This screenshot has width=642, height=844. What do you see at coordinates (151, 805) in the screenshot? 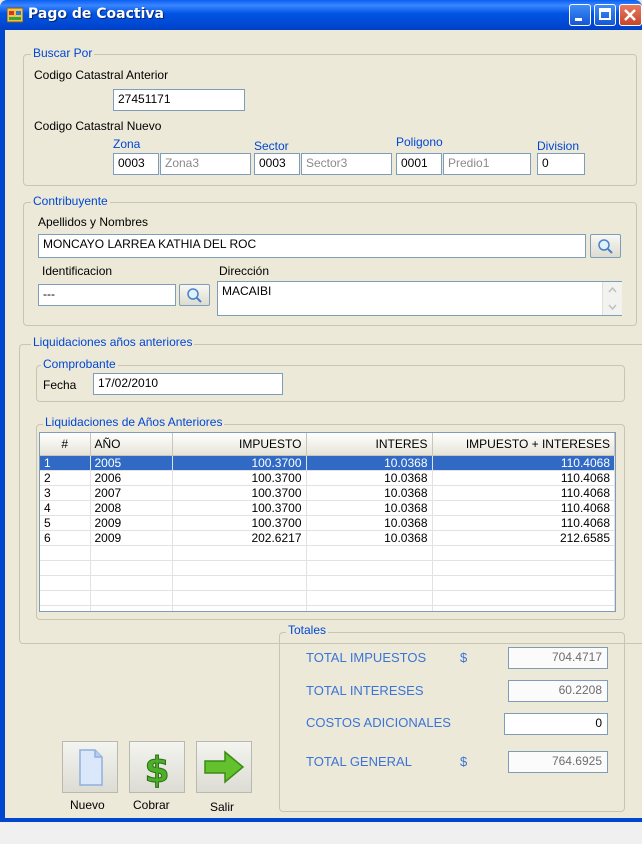
I see `cobrar-label: Cobrar` at bounding box center [151, 805].